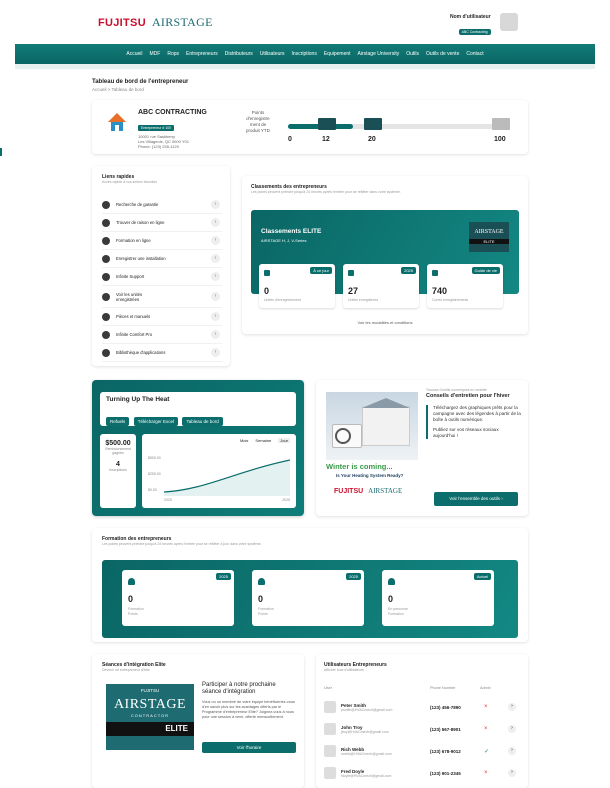  Describe the element at coordinates (391, 581) in the screenshot. I see `trophy-icon` at that location.